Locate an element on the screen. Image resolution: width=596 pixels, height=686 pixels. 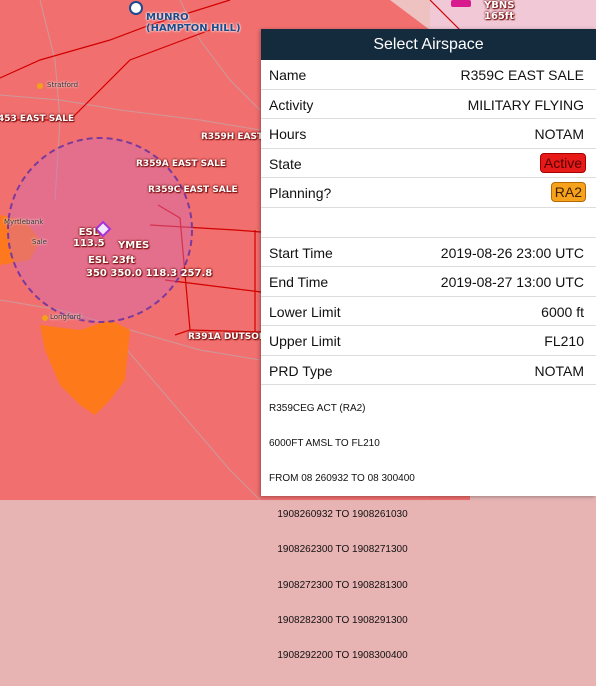
row-start-time: Start Time 2019-08-26 23:00 UTC is located at coordinates (428, 252).